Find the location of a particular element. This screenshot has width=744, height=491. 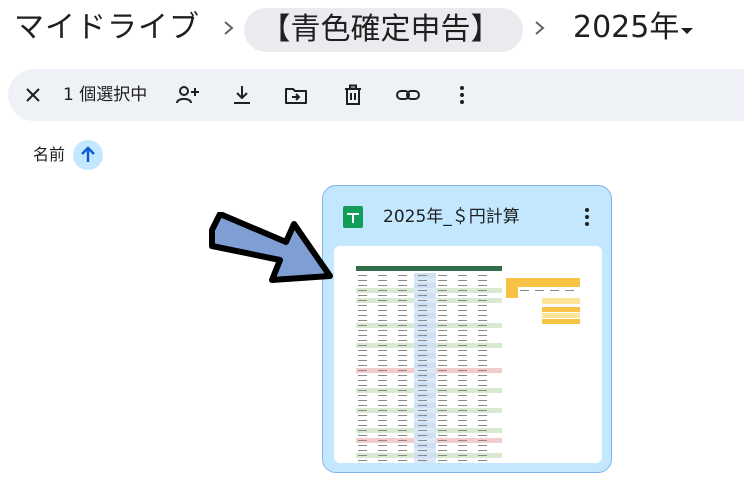

arrow-up-icon is located at coordinates (88, 154).